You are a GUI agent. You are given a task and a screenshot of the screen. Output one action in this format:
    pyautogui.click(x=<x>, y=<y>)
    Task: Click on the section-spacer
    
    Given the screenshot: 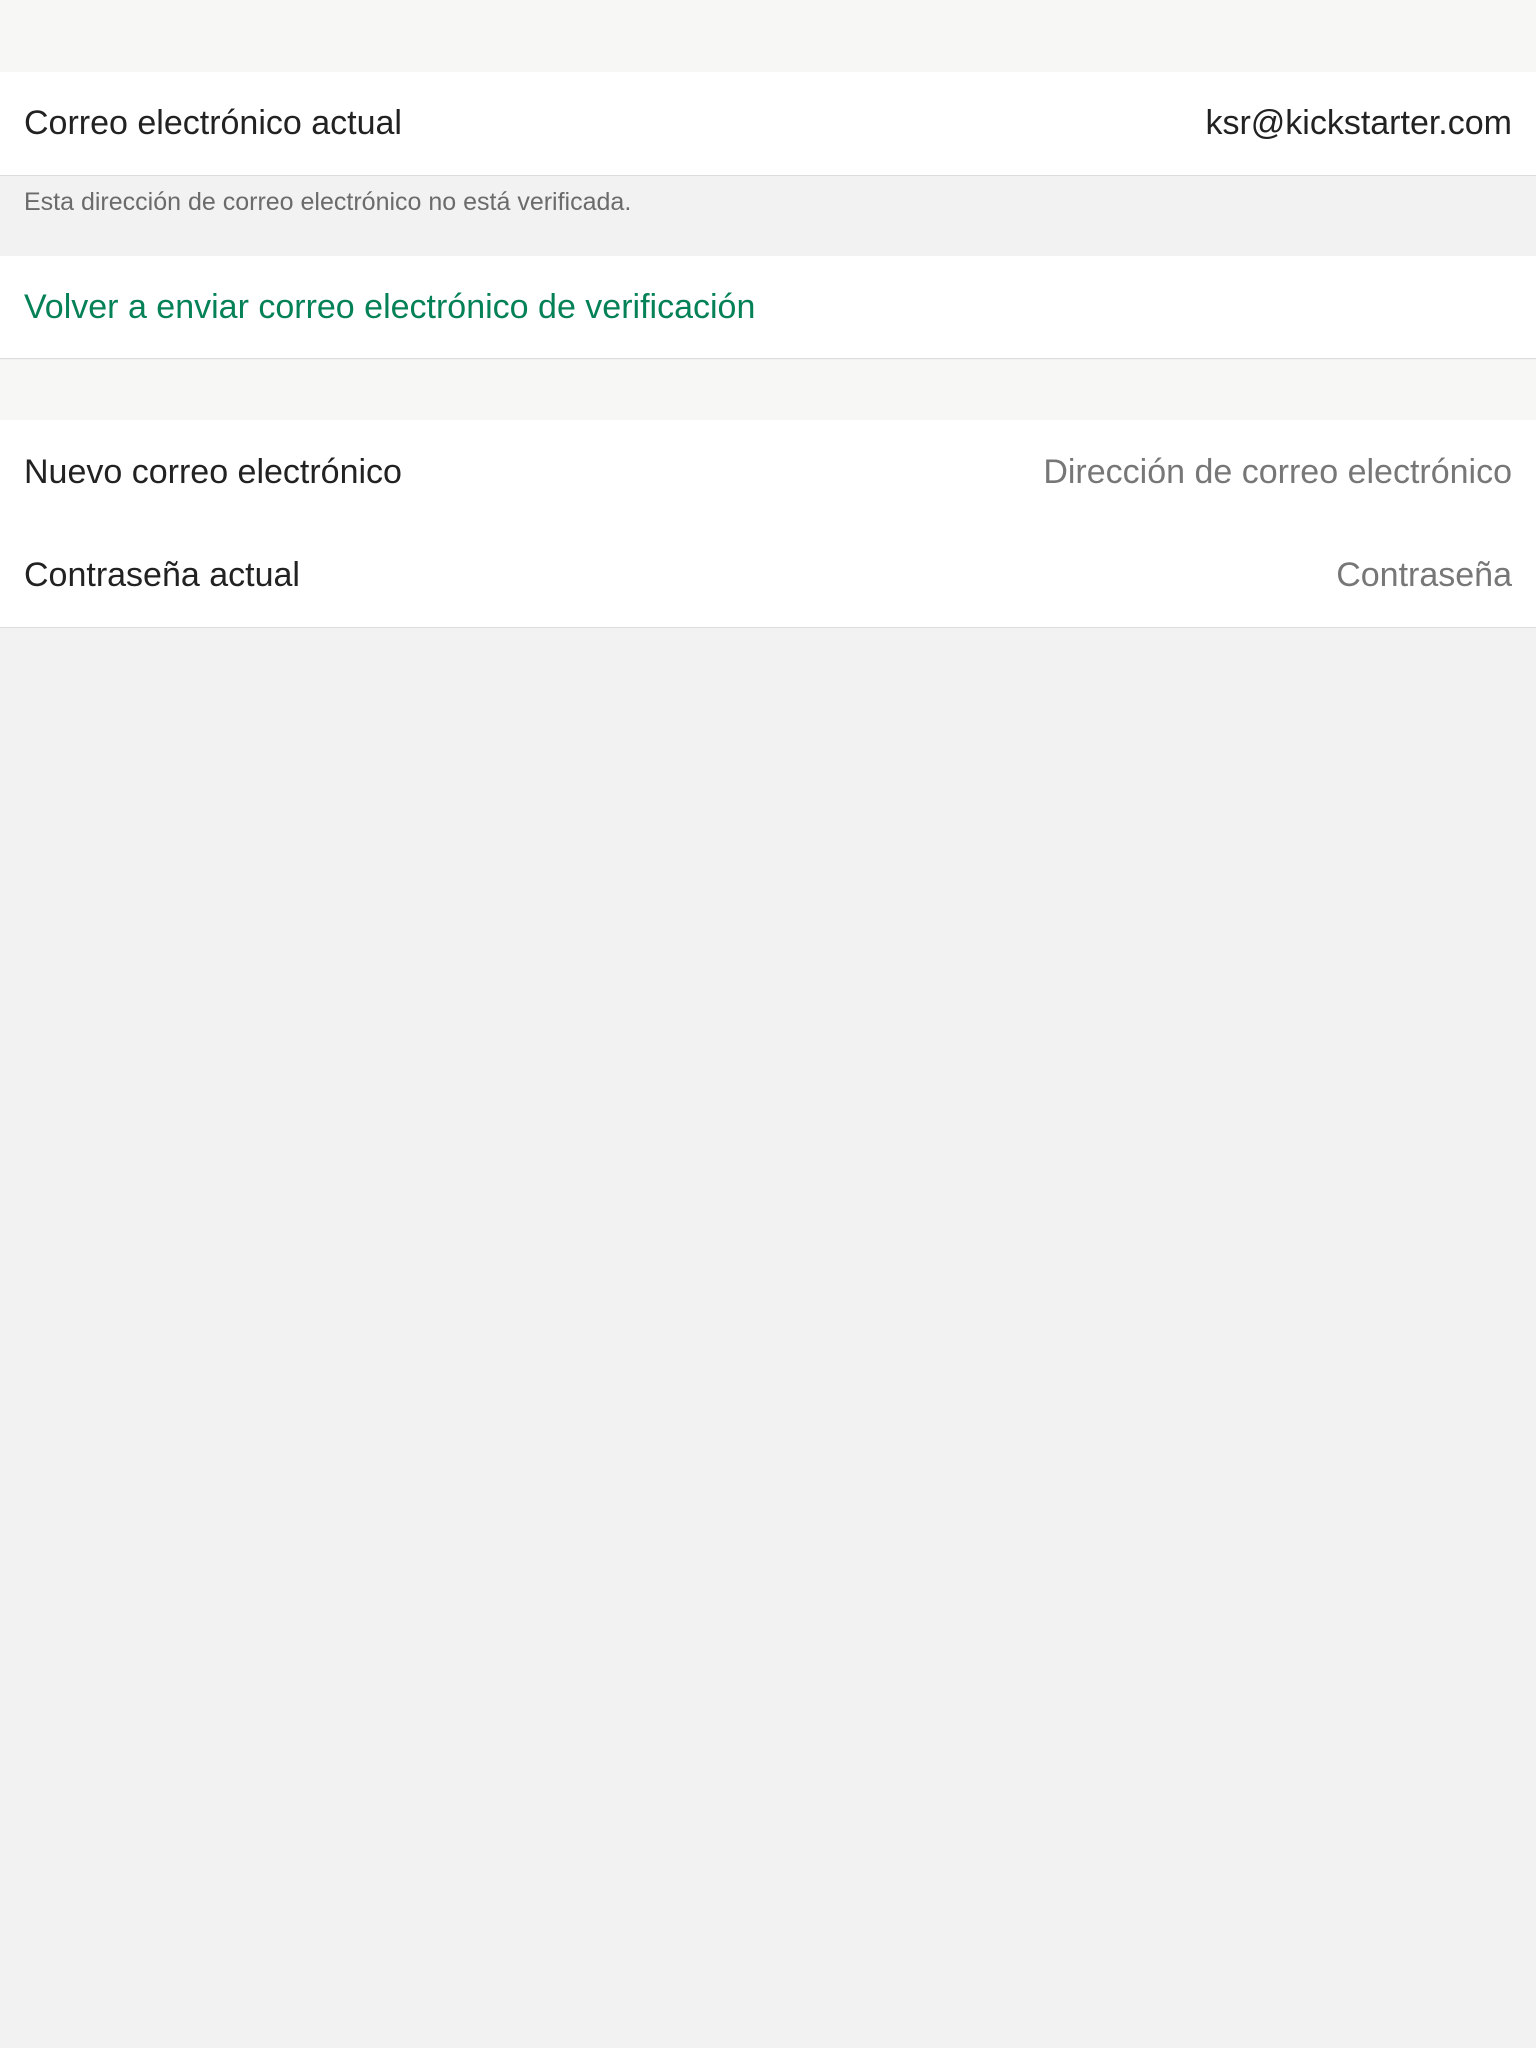 What is the action you would take?
    pyautogui.click(x=768, y=390)
    